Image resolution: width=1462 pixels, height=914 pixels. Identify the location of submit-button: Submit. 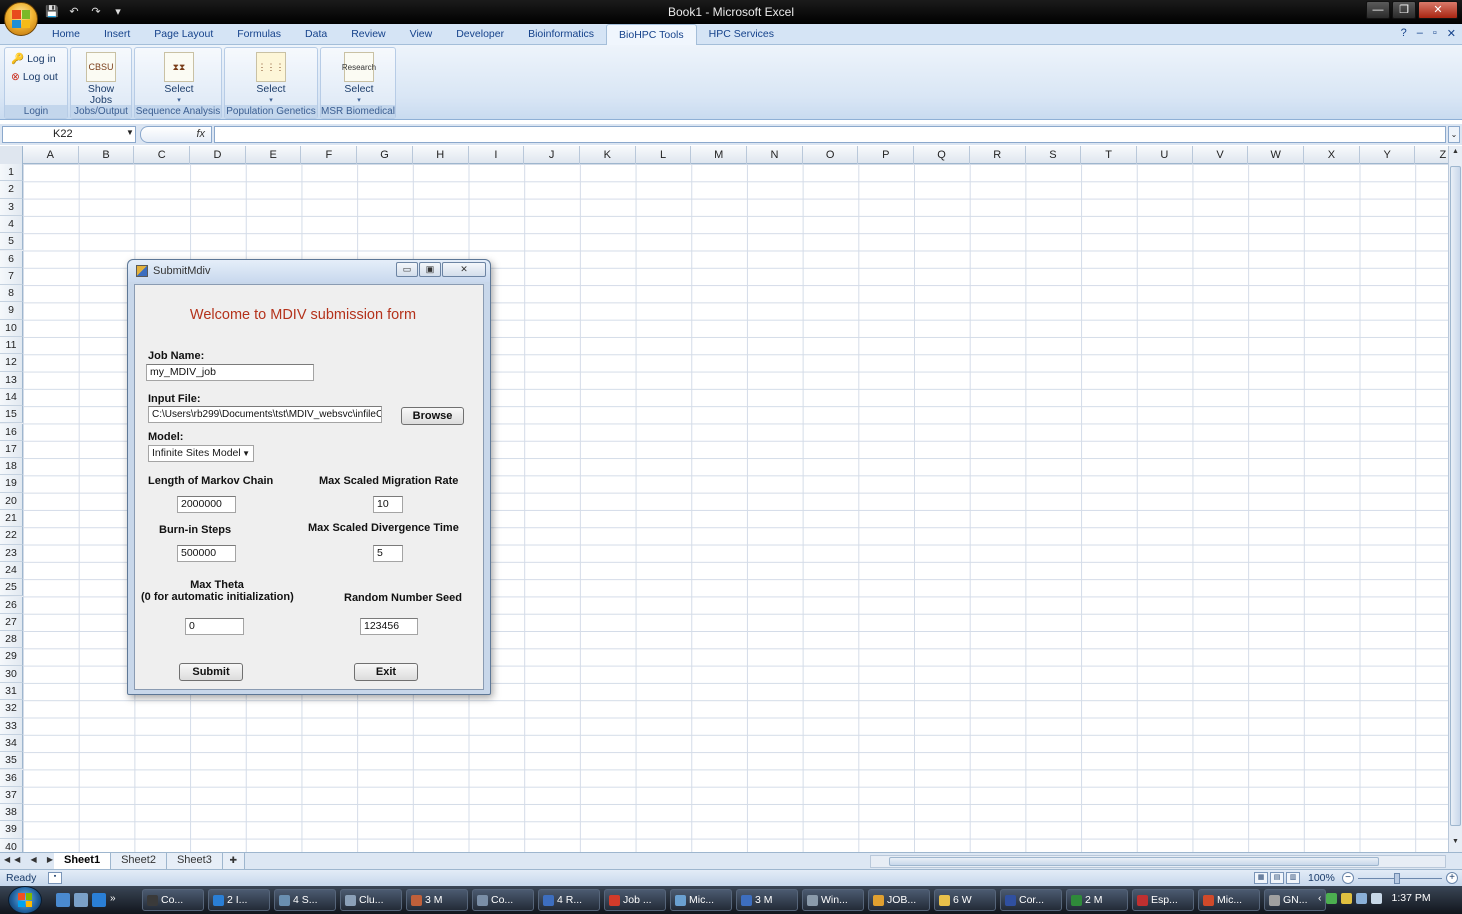
(211, 672).